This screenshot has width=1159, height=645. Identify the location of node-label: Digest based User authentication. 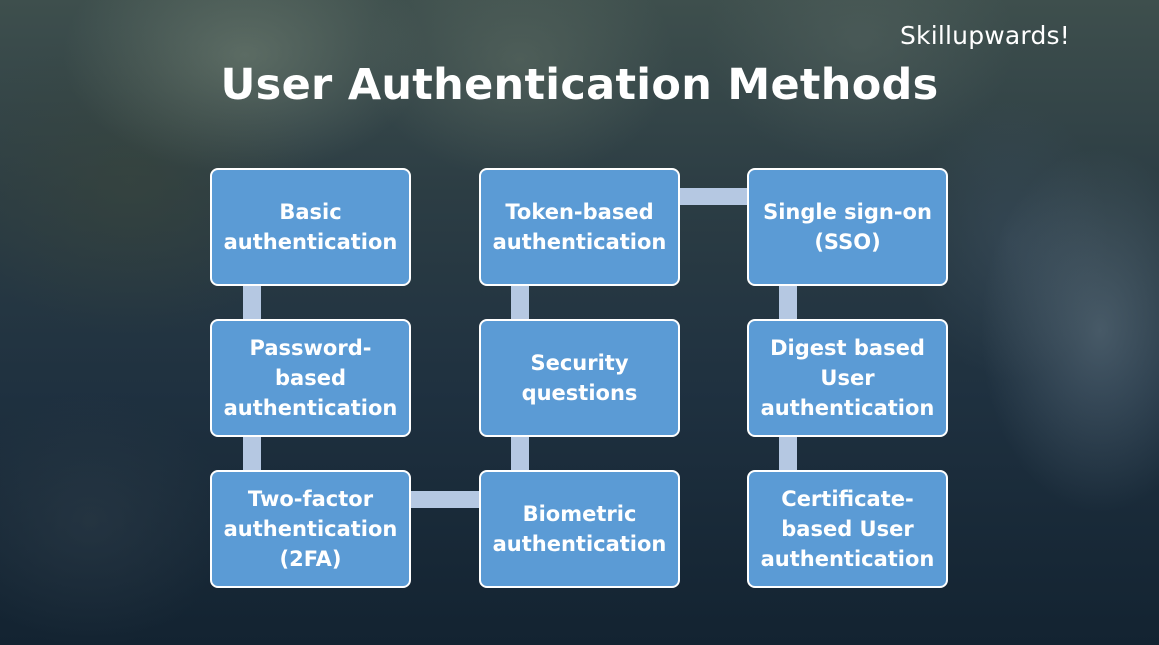
(847, 378).